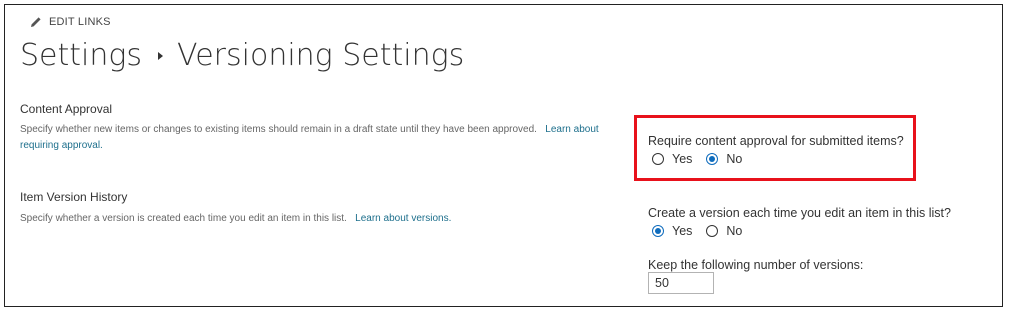  Describe the element at coordinates (161, 55) in the screenshot. I see `breadcrumb-separator-icon` at that location.